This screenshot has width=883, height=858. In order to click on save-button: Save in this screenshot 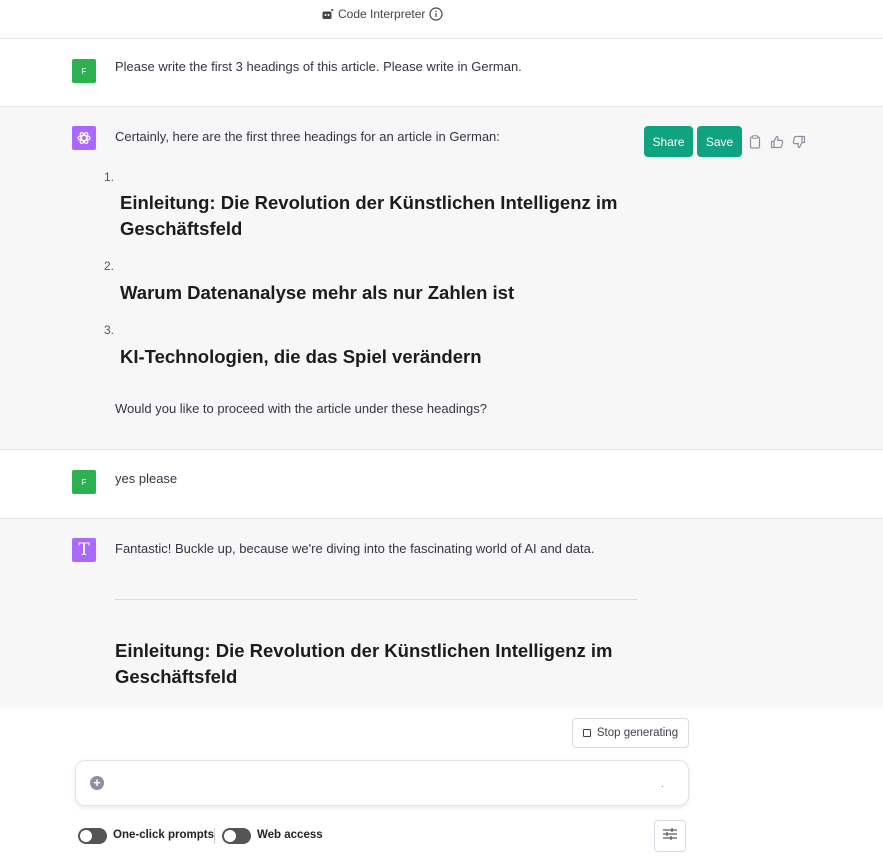, I will do `click(719, 141)`.